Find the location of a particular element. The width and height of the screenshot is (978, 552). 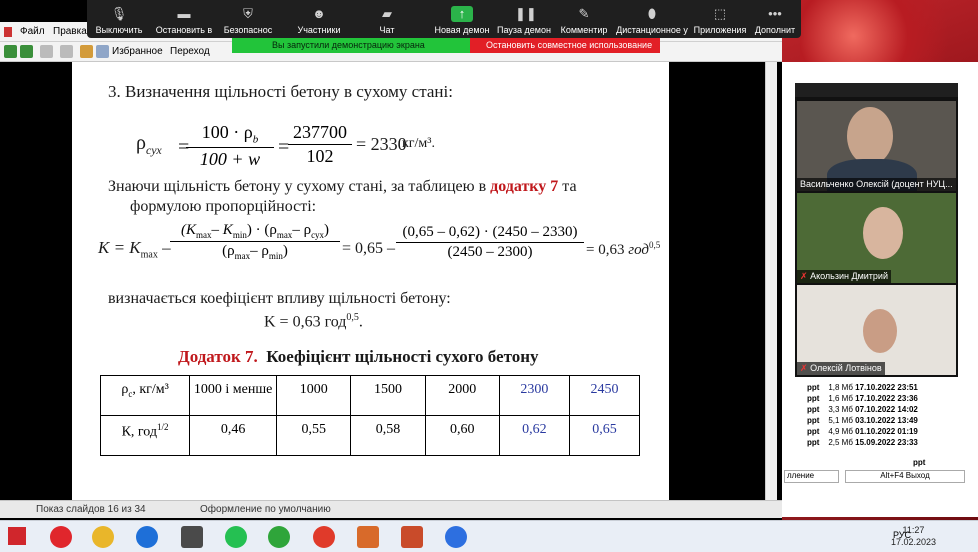

powerpoint-icon is located at coordinates (412, 537).